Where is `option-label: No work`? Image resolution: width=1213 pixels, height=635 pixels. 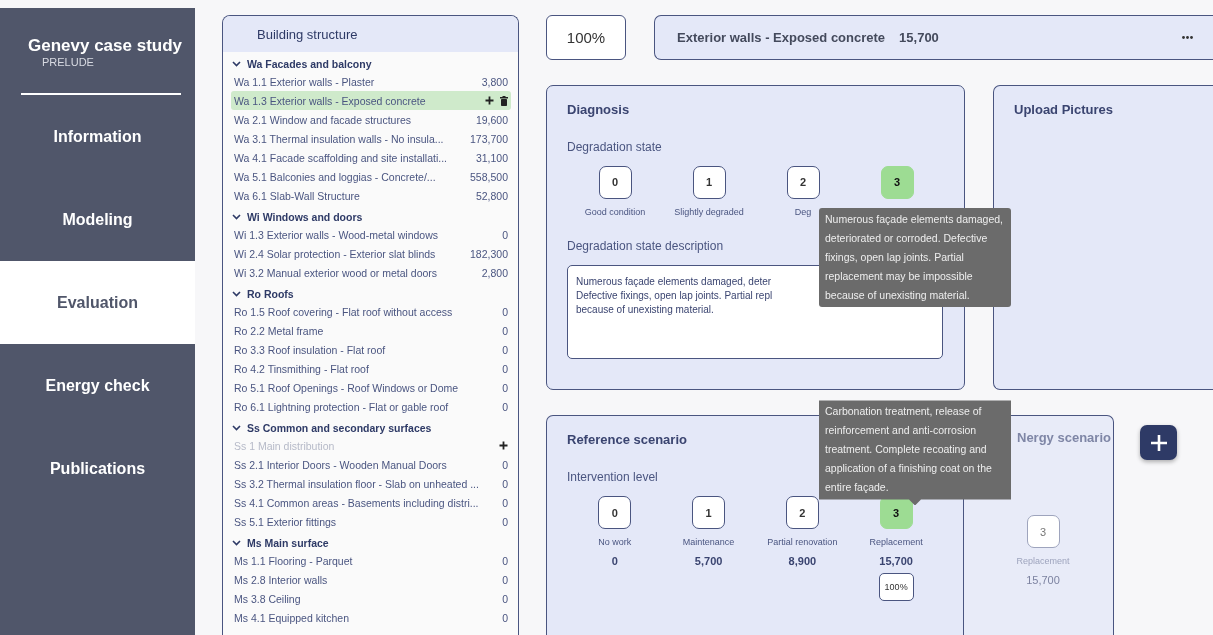 option-label: No work is located at coordinates (615, 542).